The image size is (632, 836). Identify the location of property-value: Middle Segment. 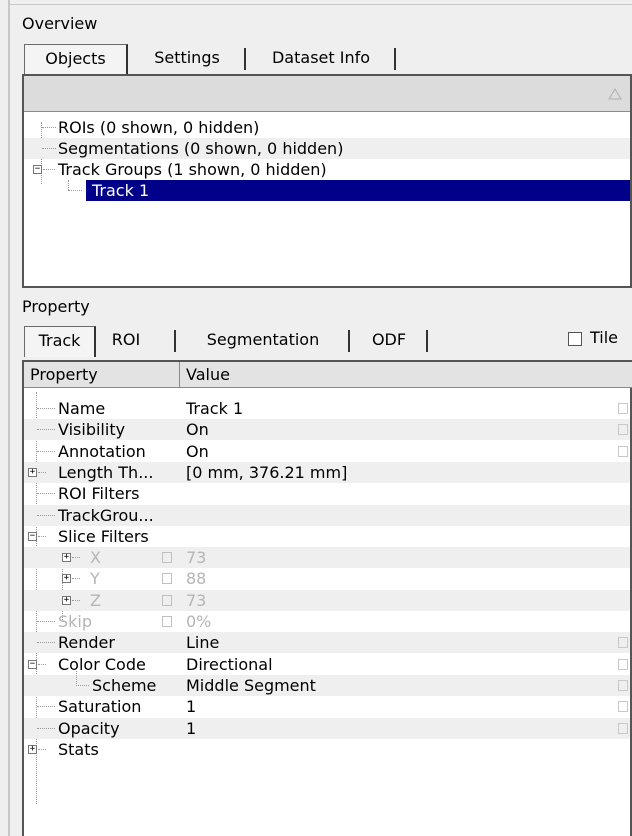
(251, 685).